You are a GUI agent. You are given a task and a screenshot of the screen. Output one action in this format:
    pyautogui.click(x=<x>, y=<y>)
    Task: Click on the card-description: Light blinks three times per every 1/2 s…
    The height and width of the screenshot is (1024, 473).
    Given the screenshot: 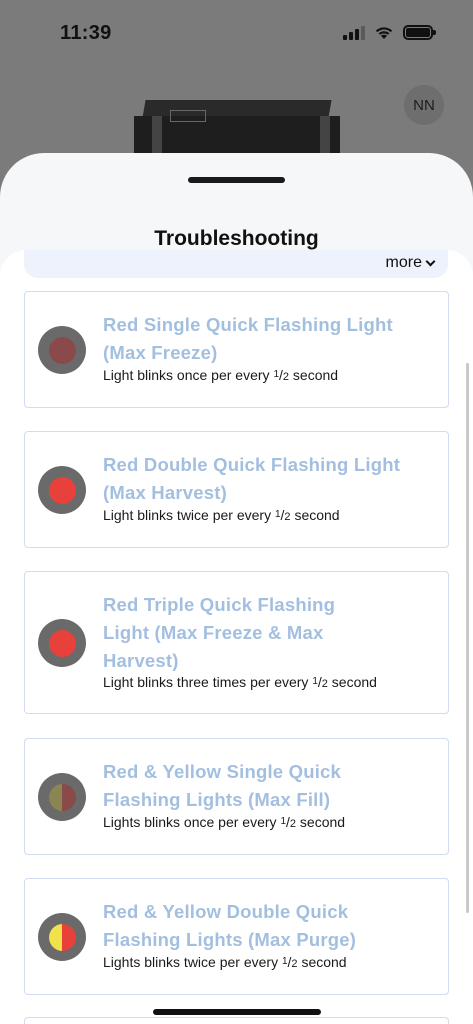 What is the action you would take?
    pyautogui.click(x=240, y=682)
    